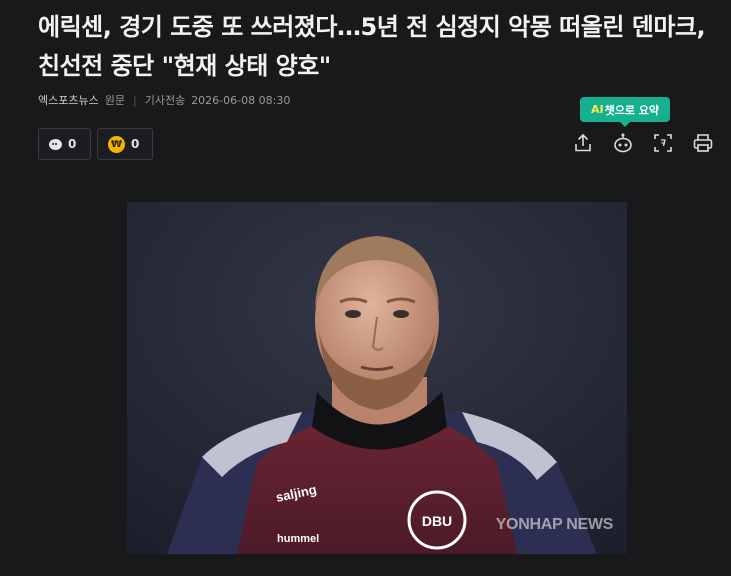 Image resolution: width=731 pixels, height=576 pixels. Describe the element at coordinates (645, 143) in the screenshot. I see `article-tools` at that location.